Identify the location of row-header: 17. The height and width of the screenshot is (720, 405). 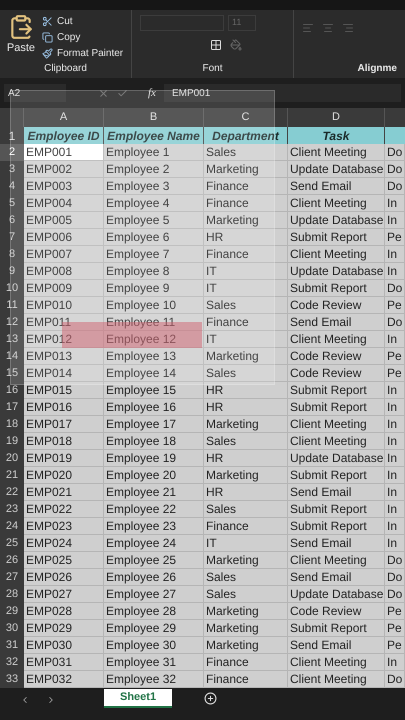
(12, 407).